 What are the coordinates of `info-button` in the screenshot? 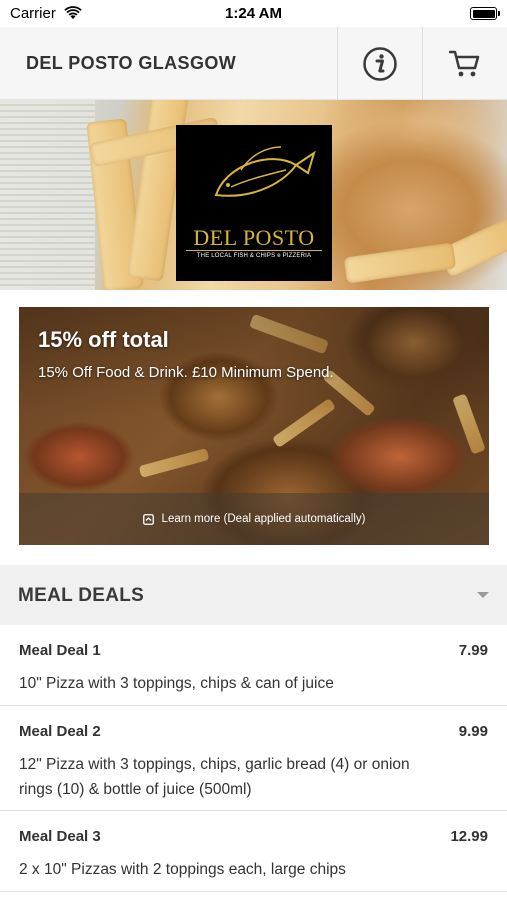 It's located at (379, 63).